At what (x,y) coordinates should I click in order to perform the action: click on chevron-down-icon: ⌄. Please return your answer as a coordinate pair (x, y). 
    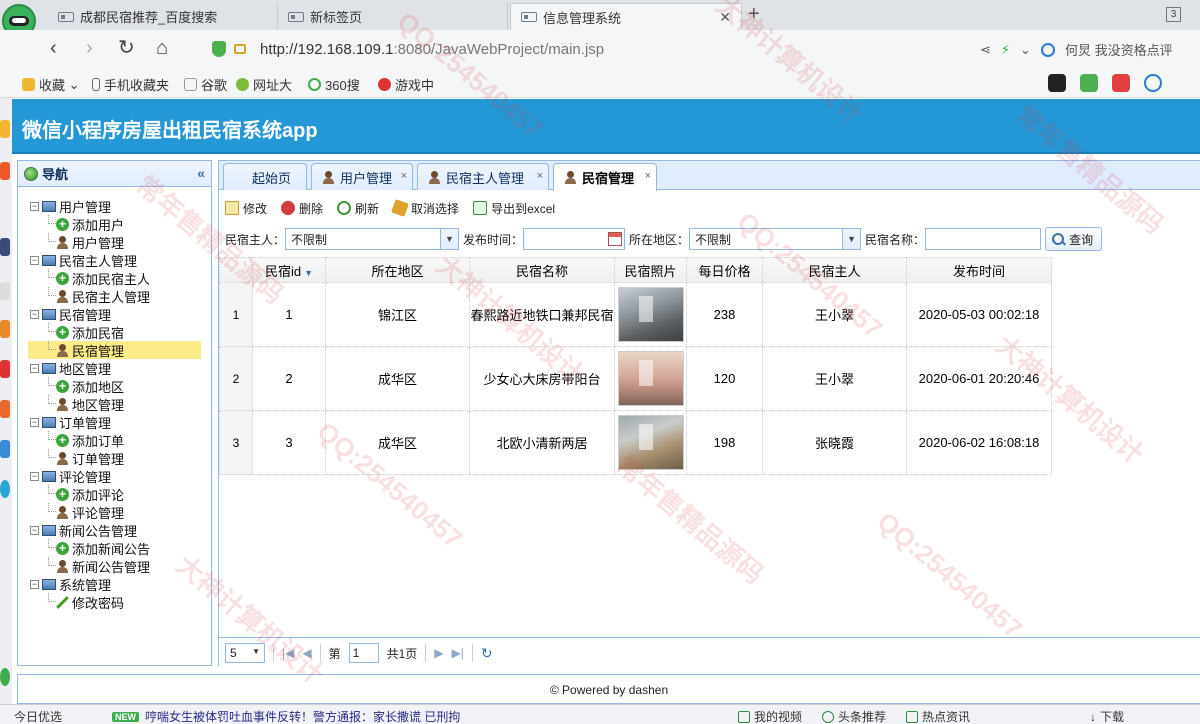
    Looking at the image, I should click on (1025, 50).